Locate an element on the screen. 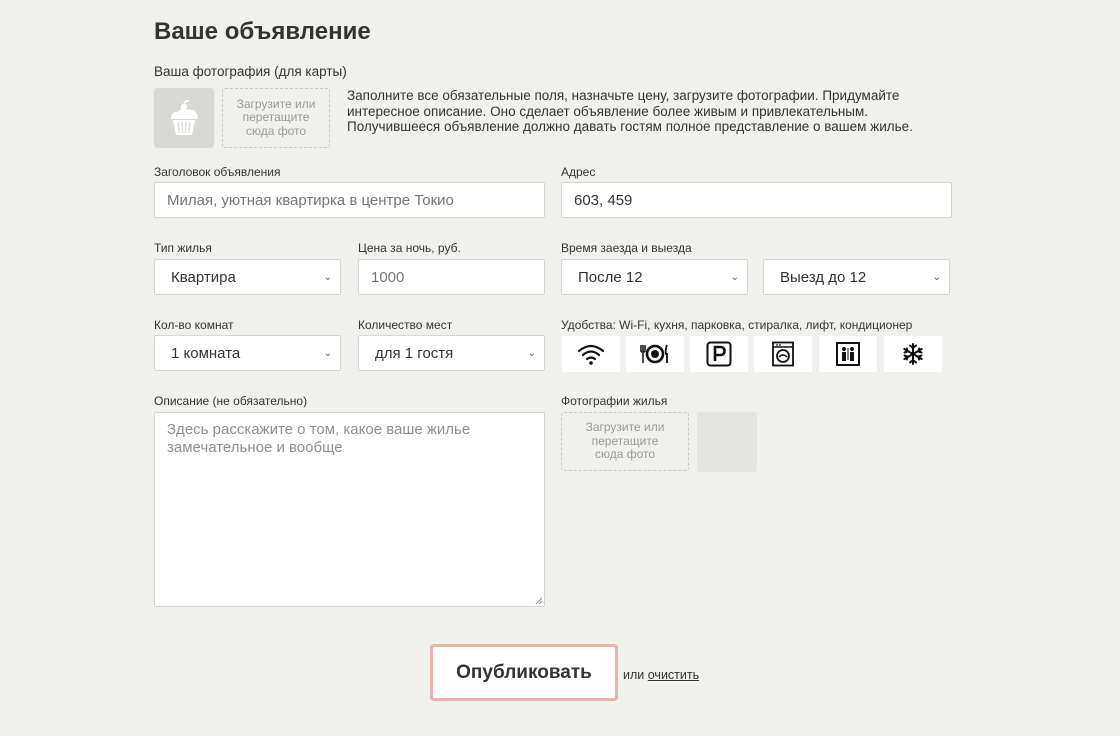  guests-label: Количество мест is located at coordinates (405, 325).